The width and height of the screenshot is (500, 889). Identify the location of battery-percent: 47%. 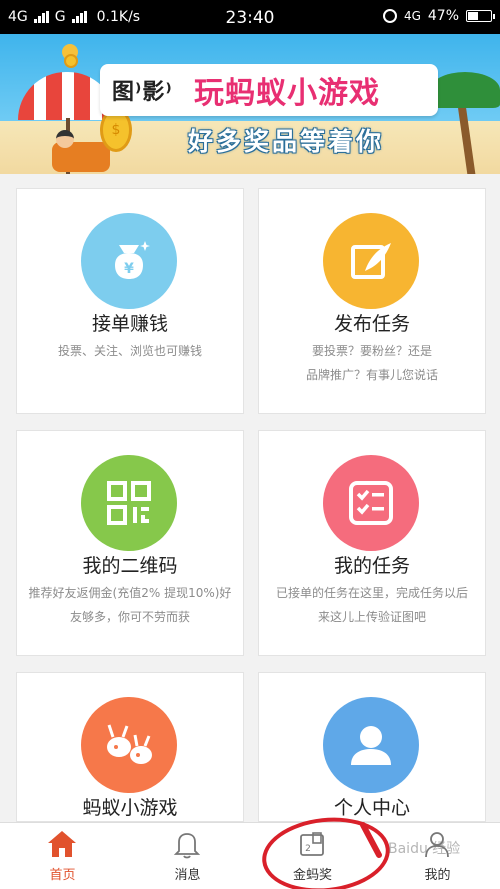
(443, 16).